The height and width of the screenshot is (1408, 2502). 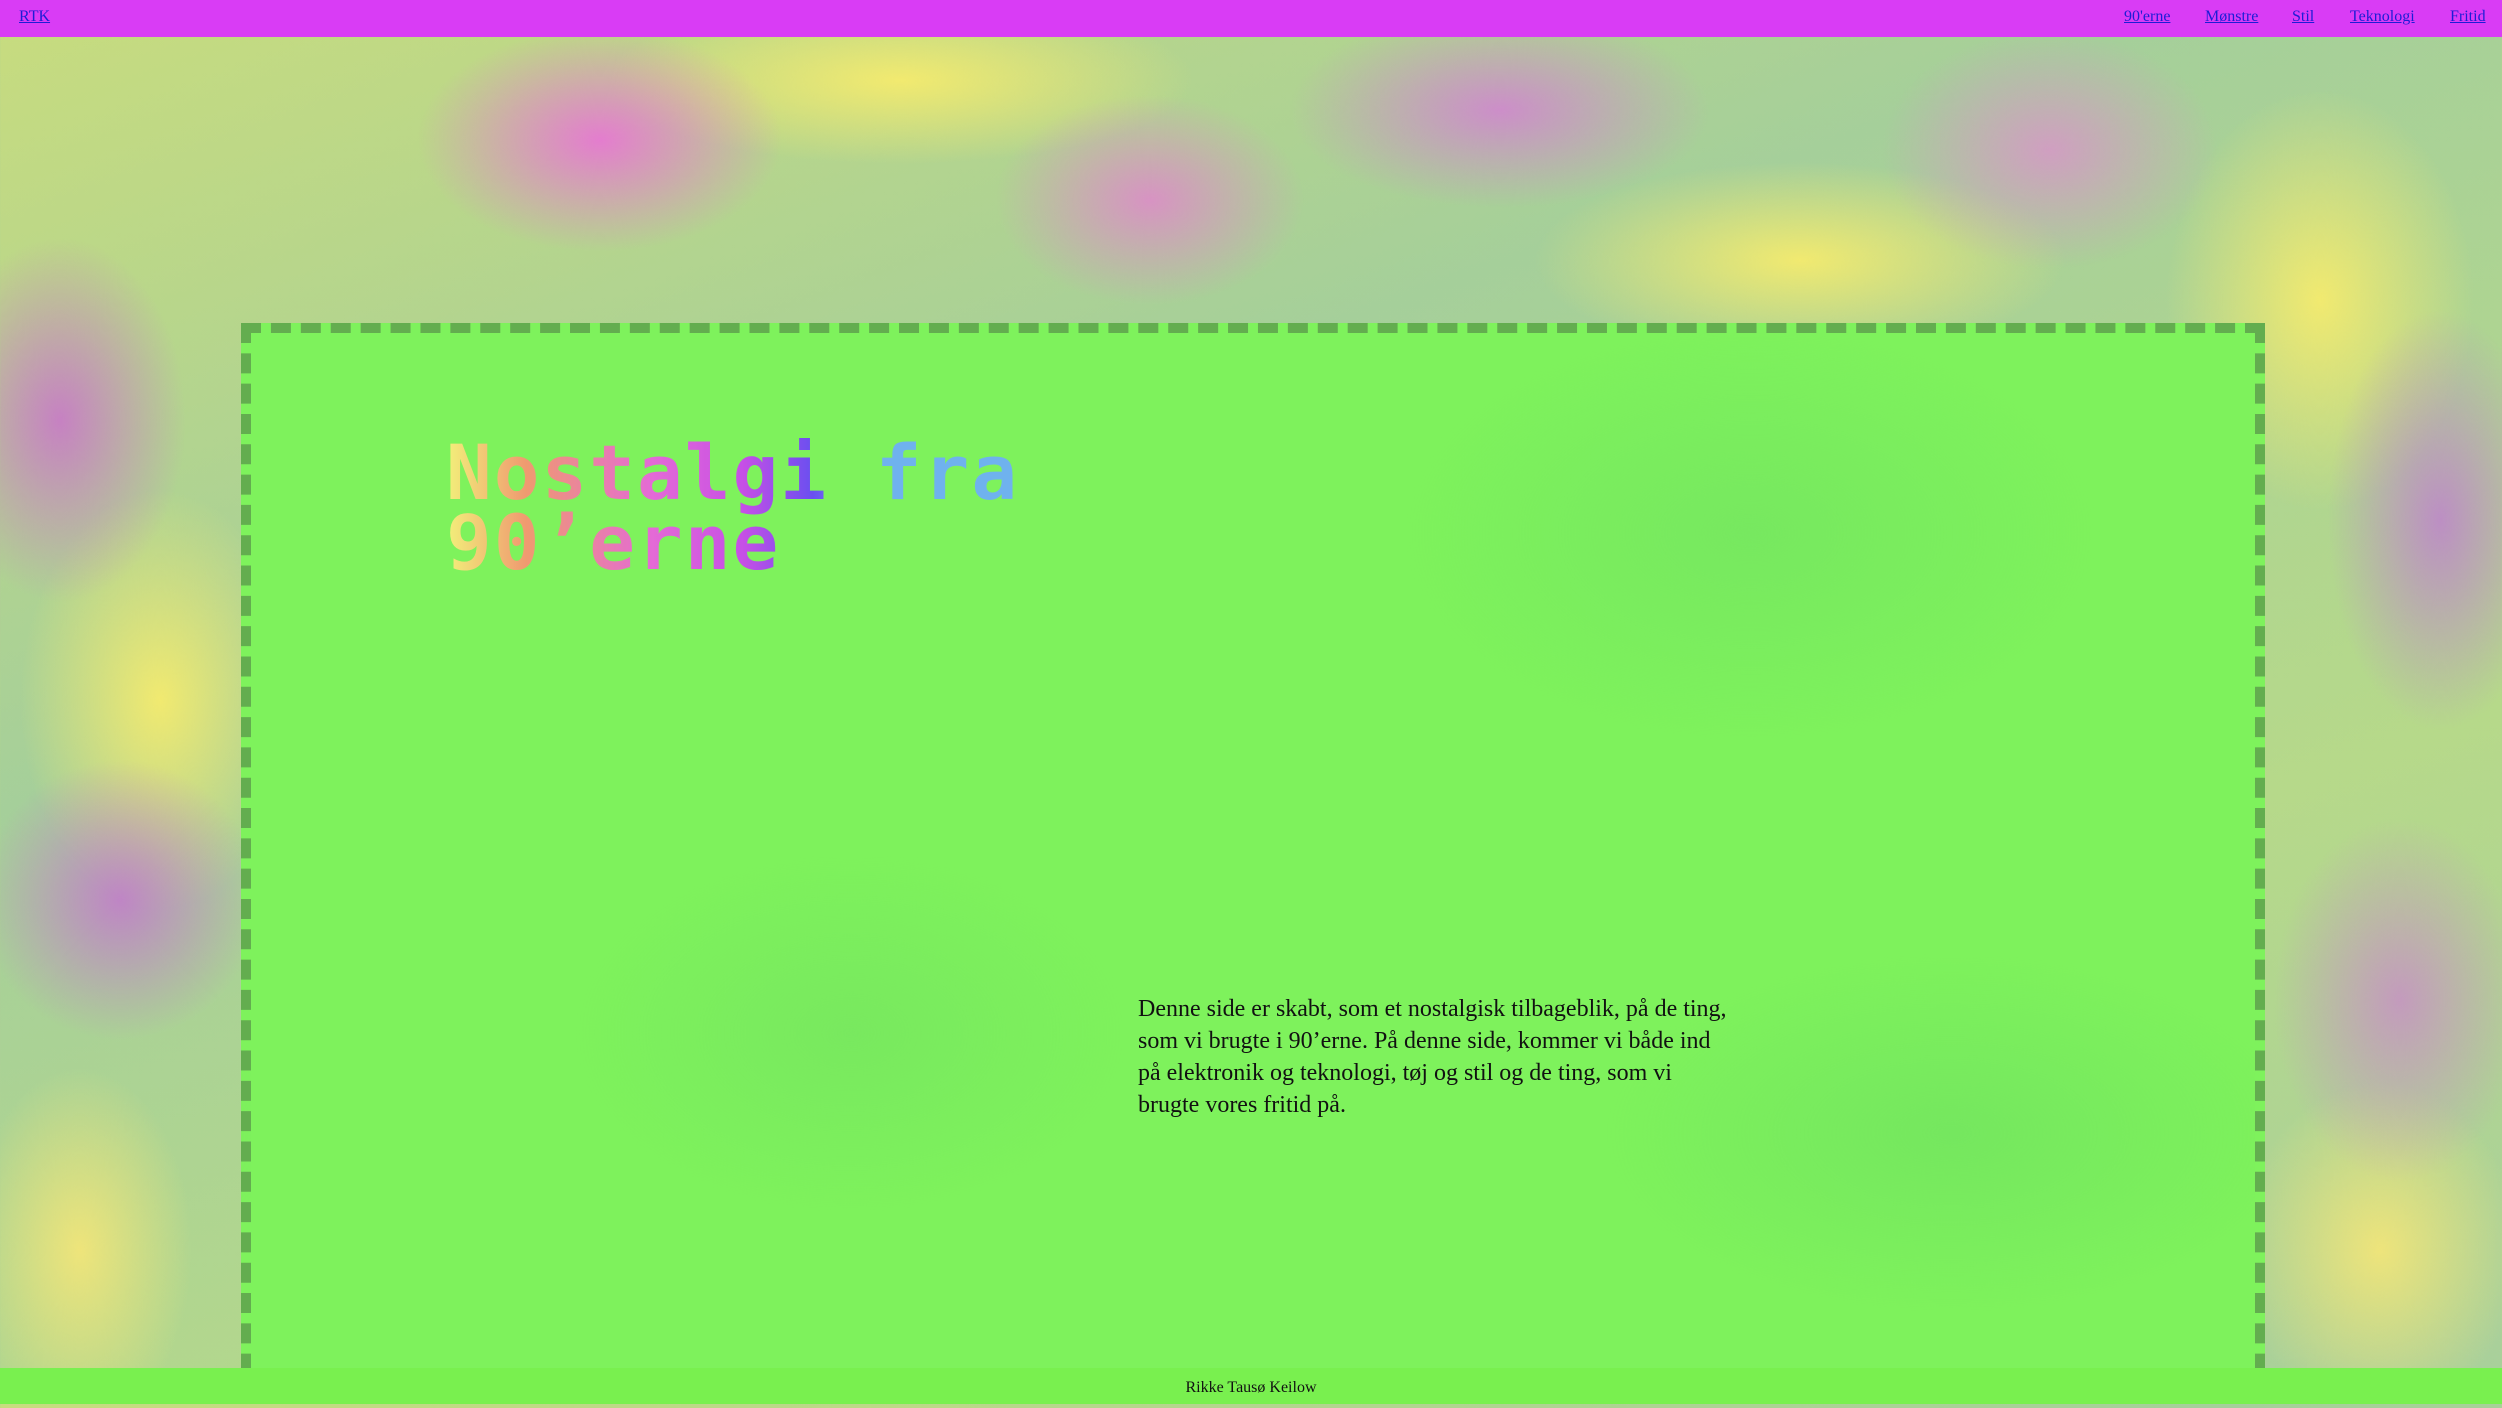 I want to click on nav-link-fritid: Fritid, so click(x=2468, y=17).